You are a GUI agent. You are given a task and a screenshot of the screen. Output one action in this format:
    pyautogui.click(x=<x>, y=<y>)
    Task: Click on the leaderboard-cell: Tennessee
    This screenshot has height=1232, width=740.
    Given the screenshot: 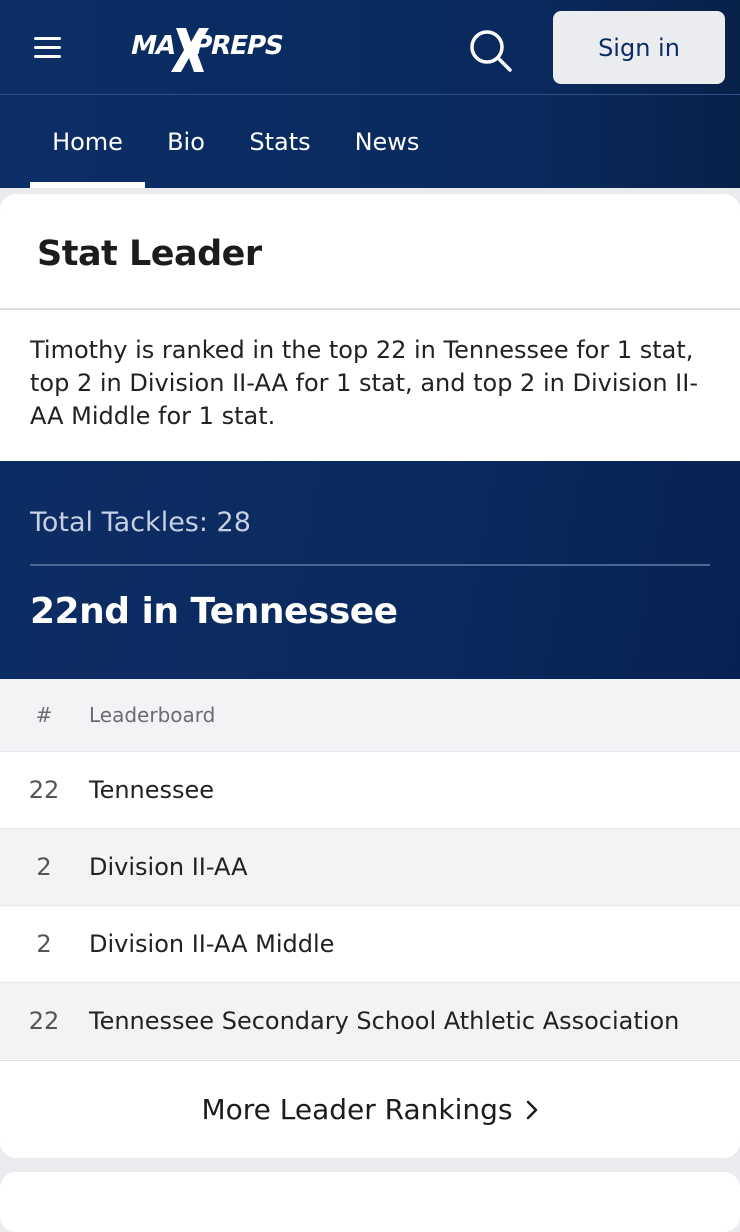 What is the action you would take?
    pyautogui.click(x=152, y=790)
    